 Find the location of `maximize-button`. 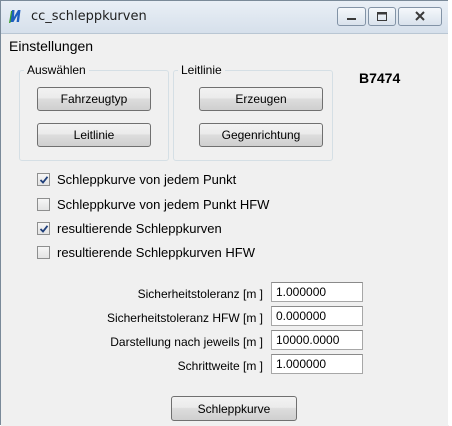

maximize-button is located at coordinates (382, 16).